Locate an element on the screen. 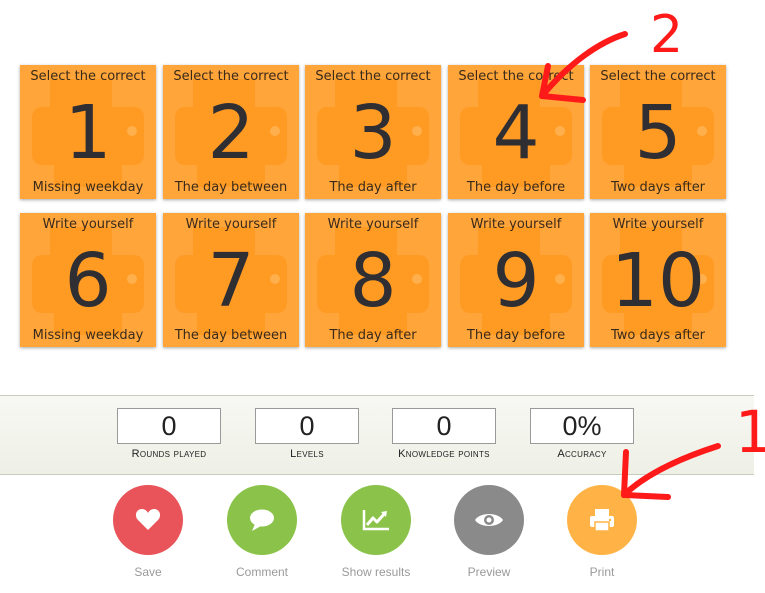 This screenshot has height=593, width=765. action-label: Preview is located at coordinates (489, 572).